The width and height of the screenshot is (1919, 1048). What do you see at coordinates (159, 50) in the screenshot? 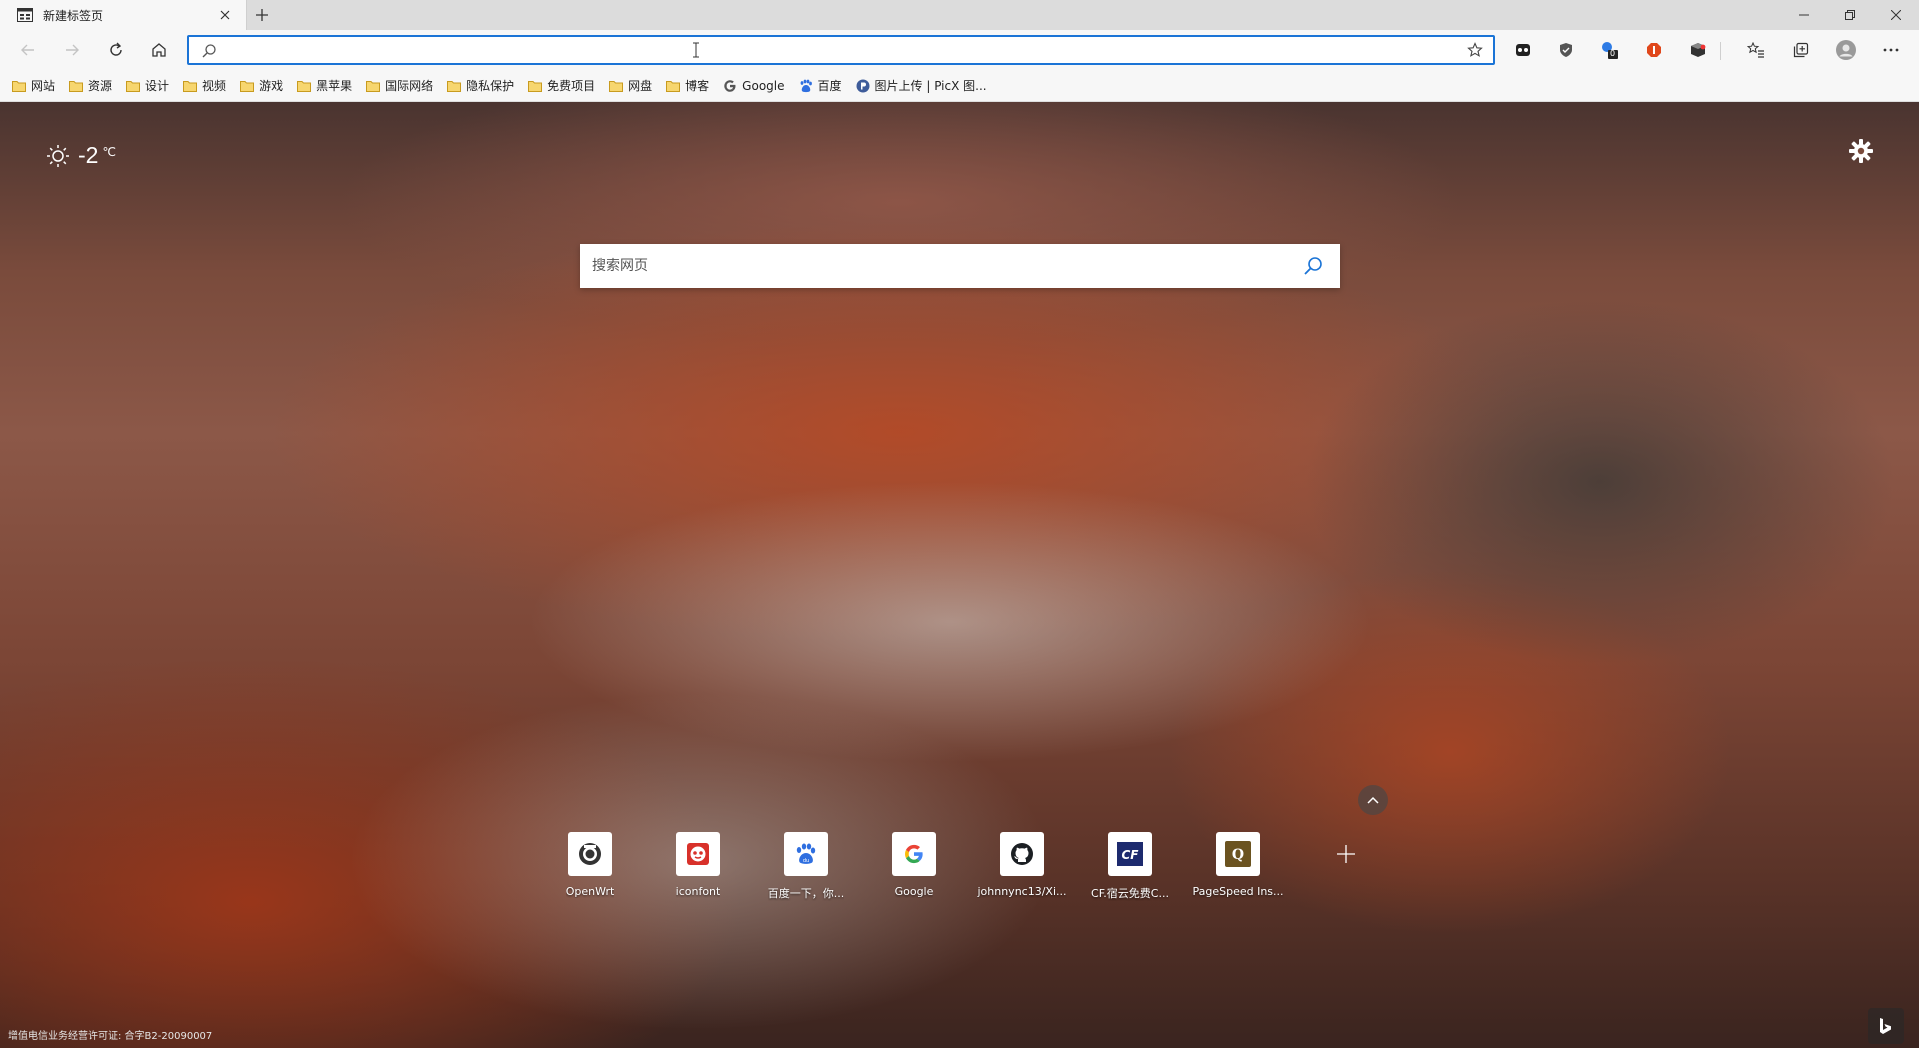
I see `home-button` at bounding box center [159, 50].